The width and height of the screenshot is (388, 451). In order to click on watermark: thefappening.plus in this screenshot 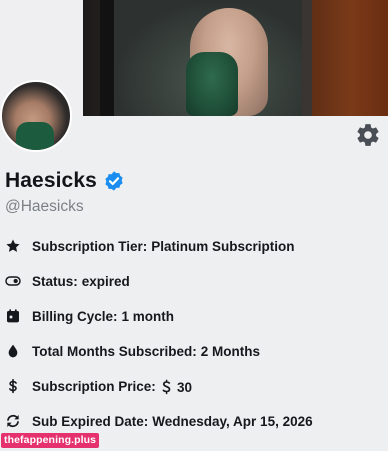, I will do `click(50, 440)`.